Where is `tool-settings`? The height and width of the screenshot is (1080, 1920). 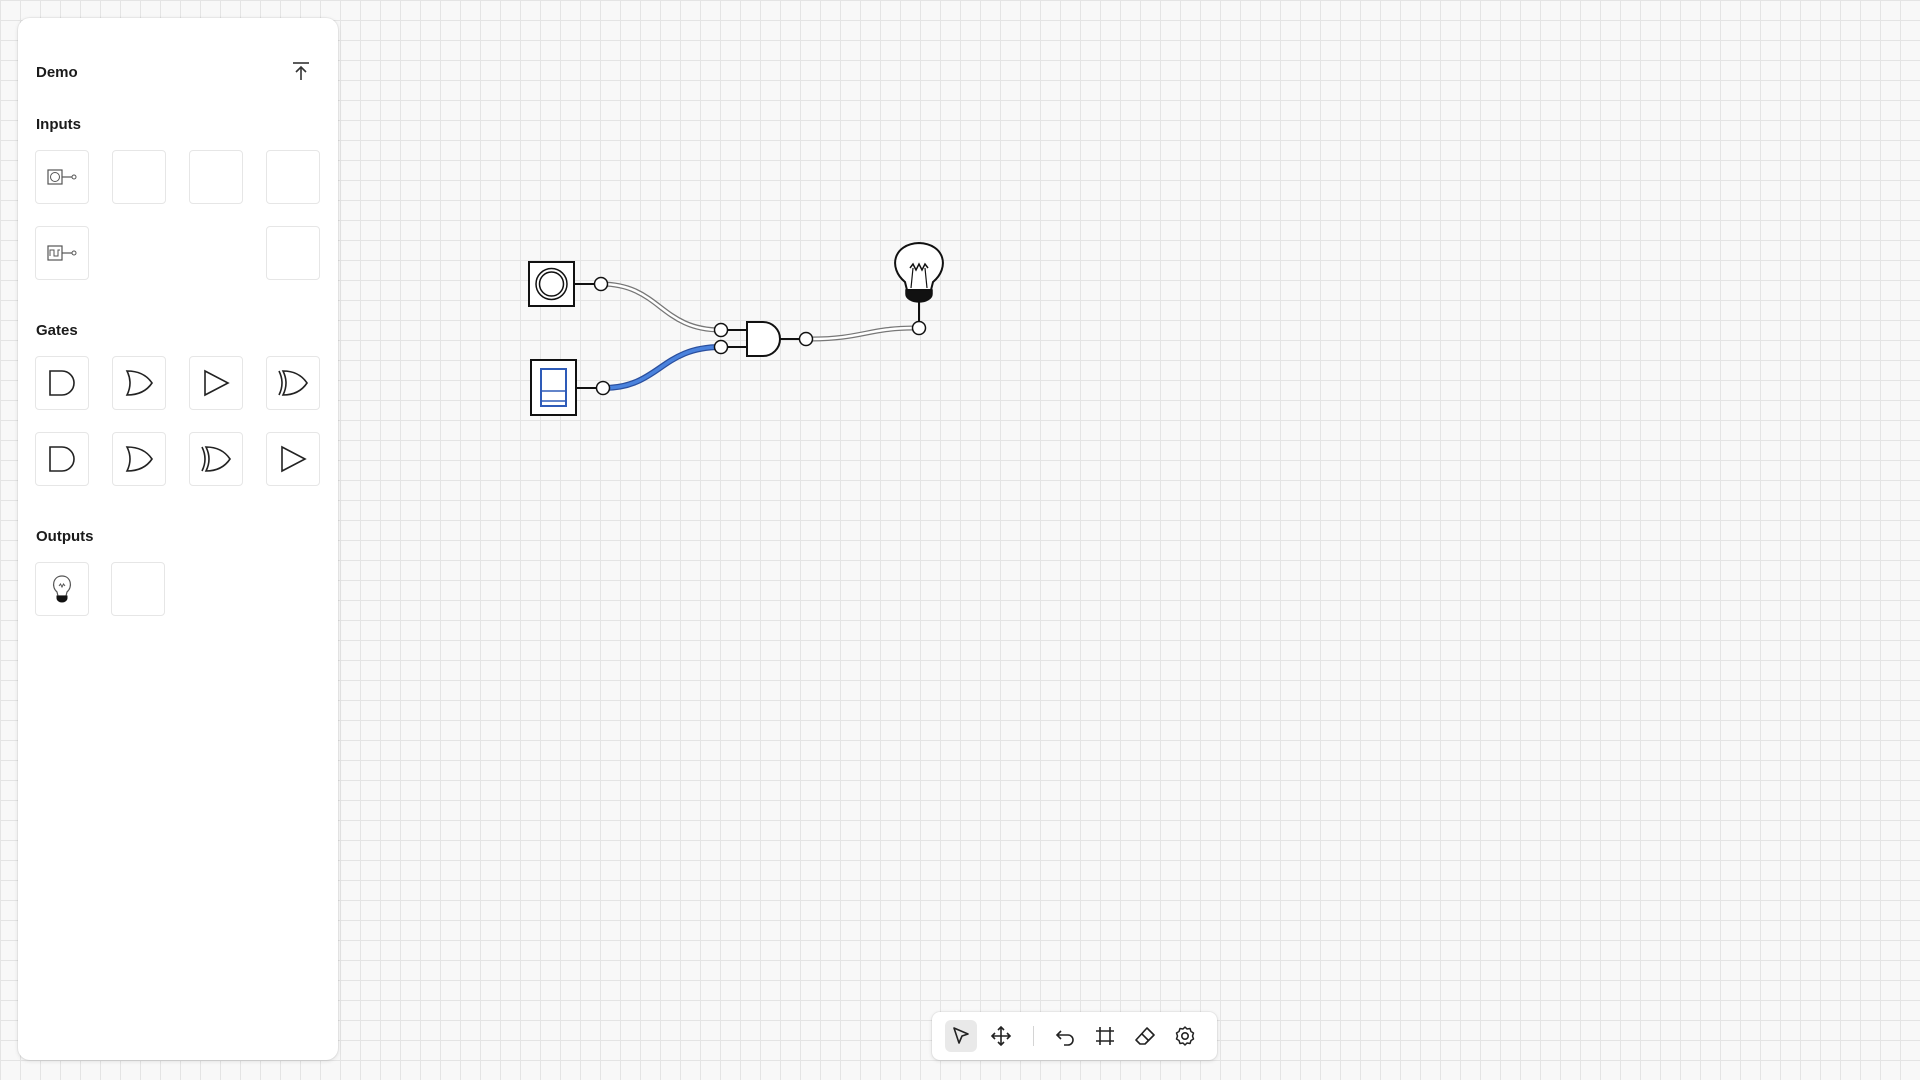 tool-settings is located at coordinates (1185, 1036).